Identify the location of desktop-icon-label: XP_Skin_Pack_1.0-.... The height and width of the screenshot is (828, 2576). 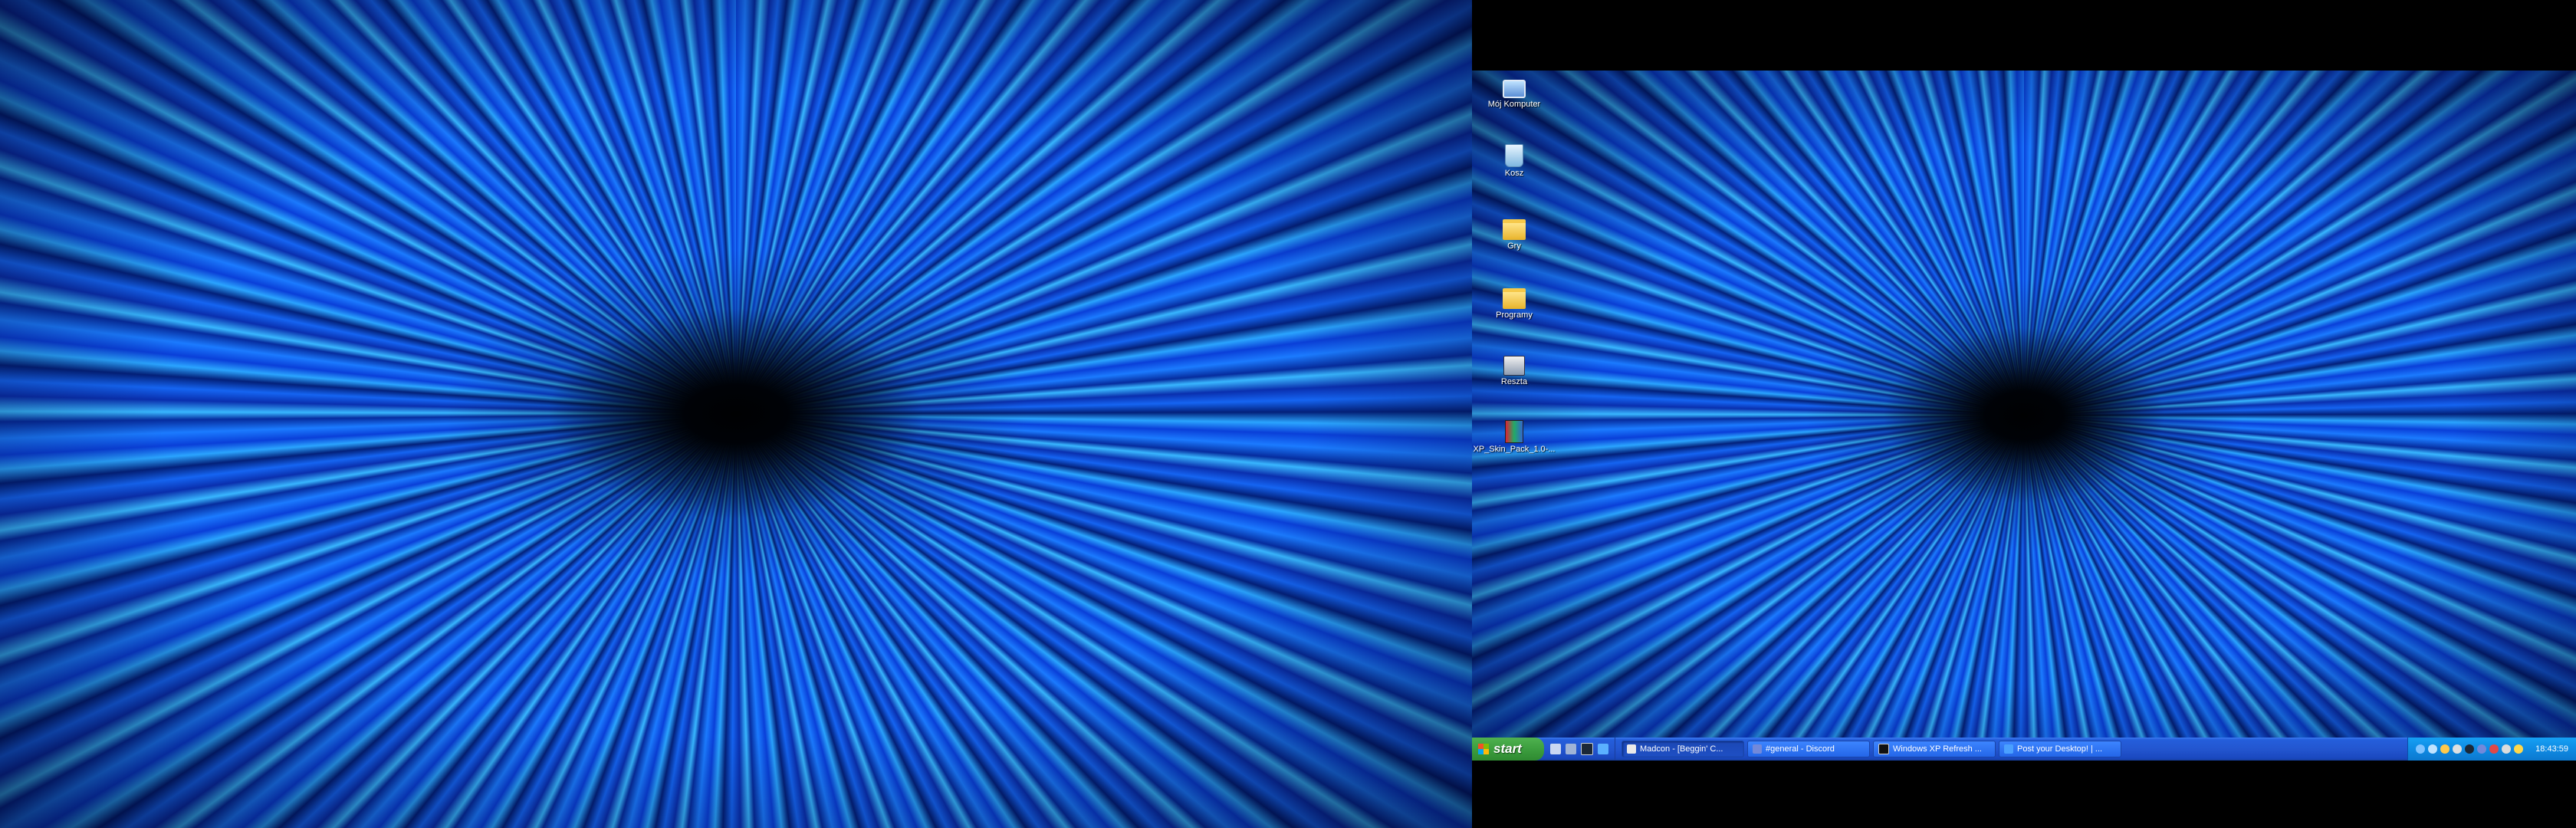
(1515, 450).